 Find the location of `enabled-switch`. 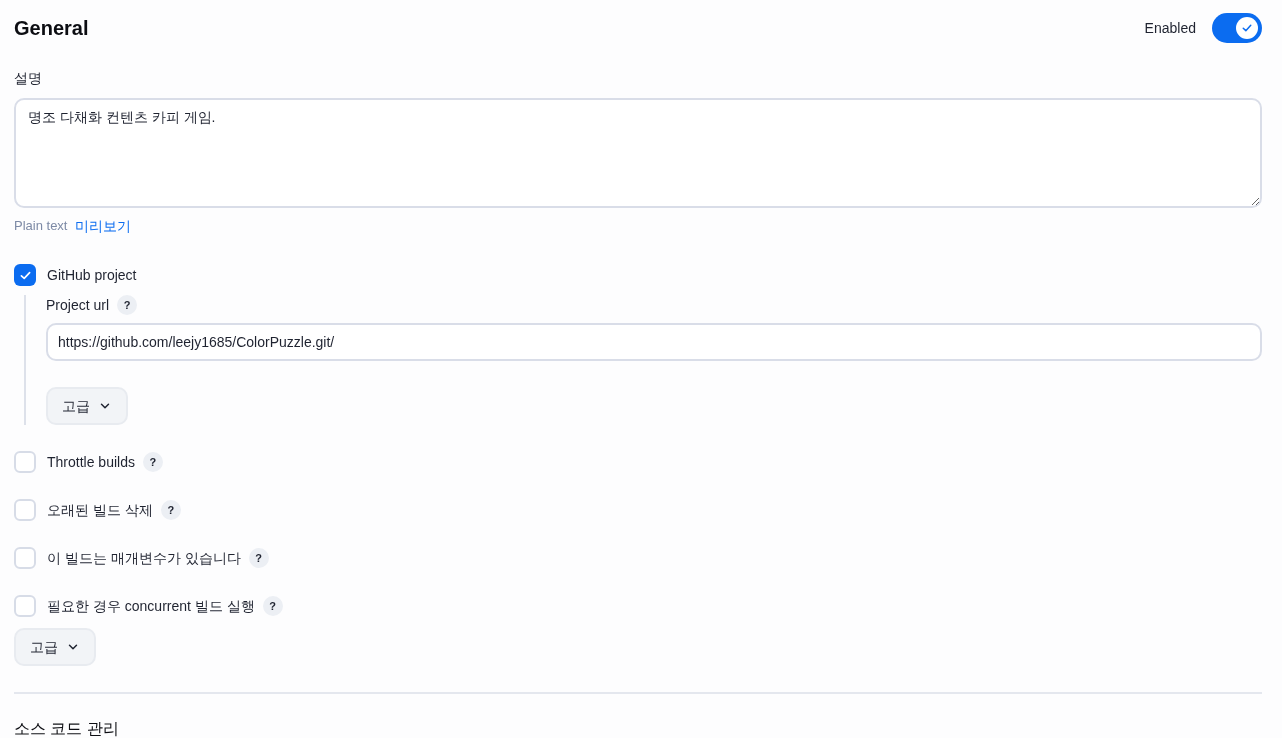

enabled-switch is located at coordinates (1237, 28).